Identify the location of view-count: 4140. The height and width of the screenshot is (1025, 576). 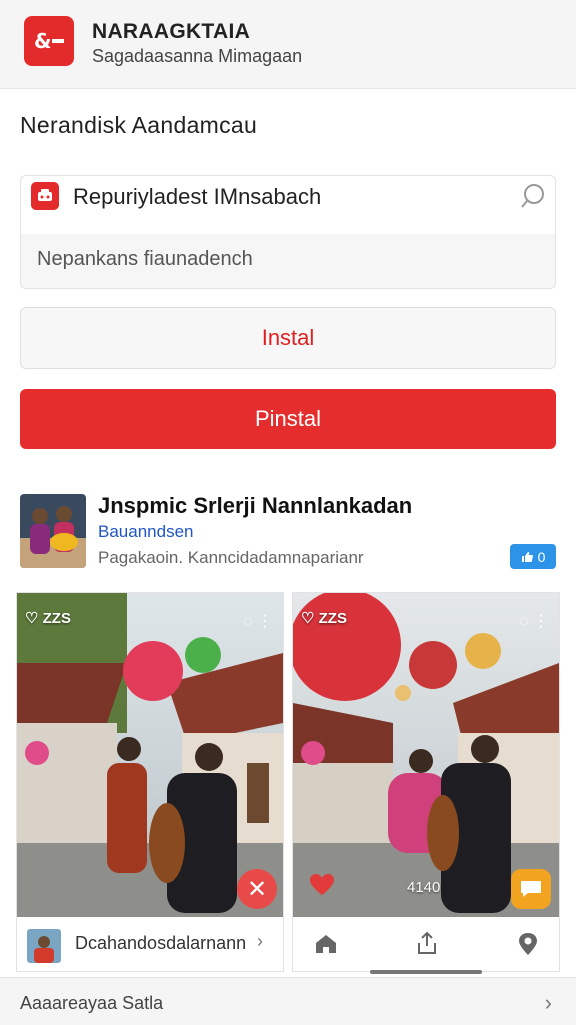
(424, 887).